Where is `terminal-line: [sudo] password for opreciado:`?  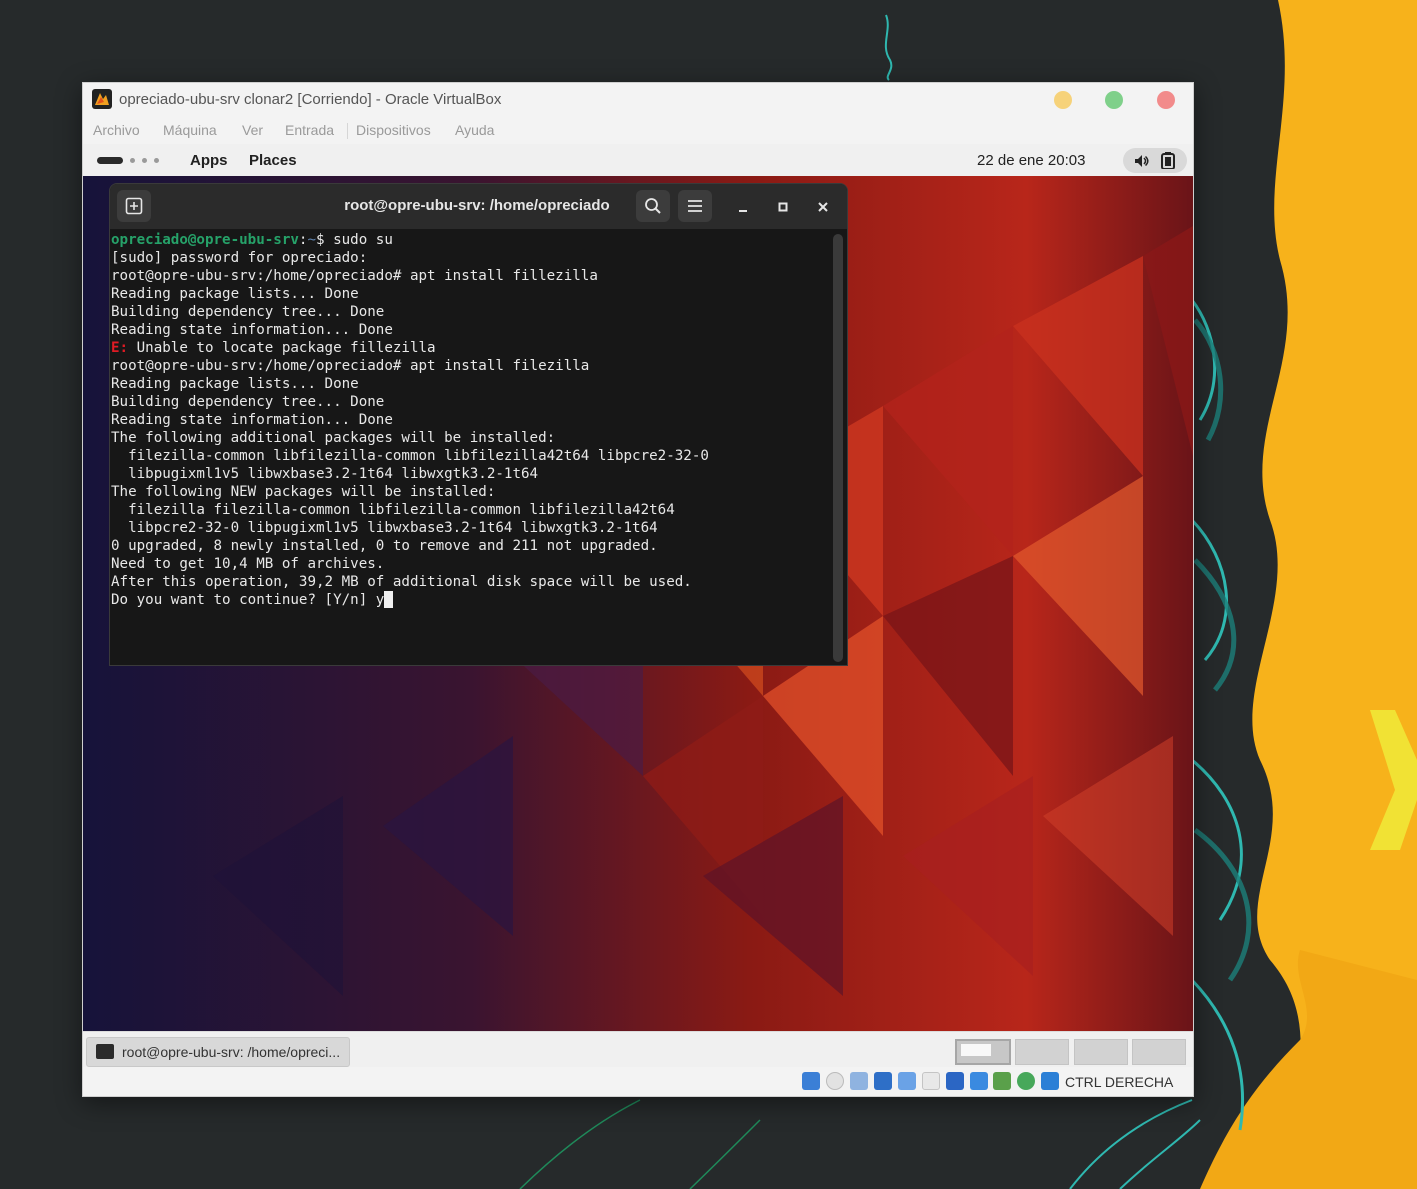
terminal-line: [sudo] password for opreciado: is located at coordinates (239, 258).